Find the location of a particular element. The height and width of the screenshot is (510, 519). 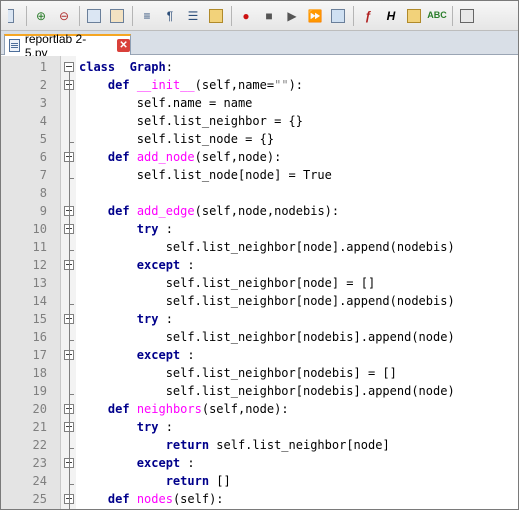

code-line: self.list_neighbor[node] = [] is located at coordinates (227, 283).